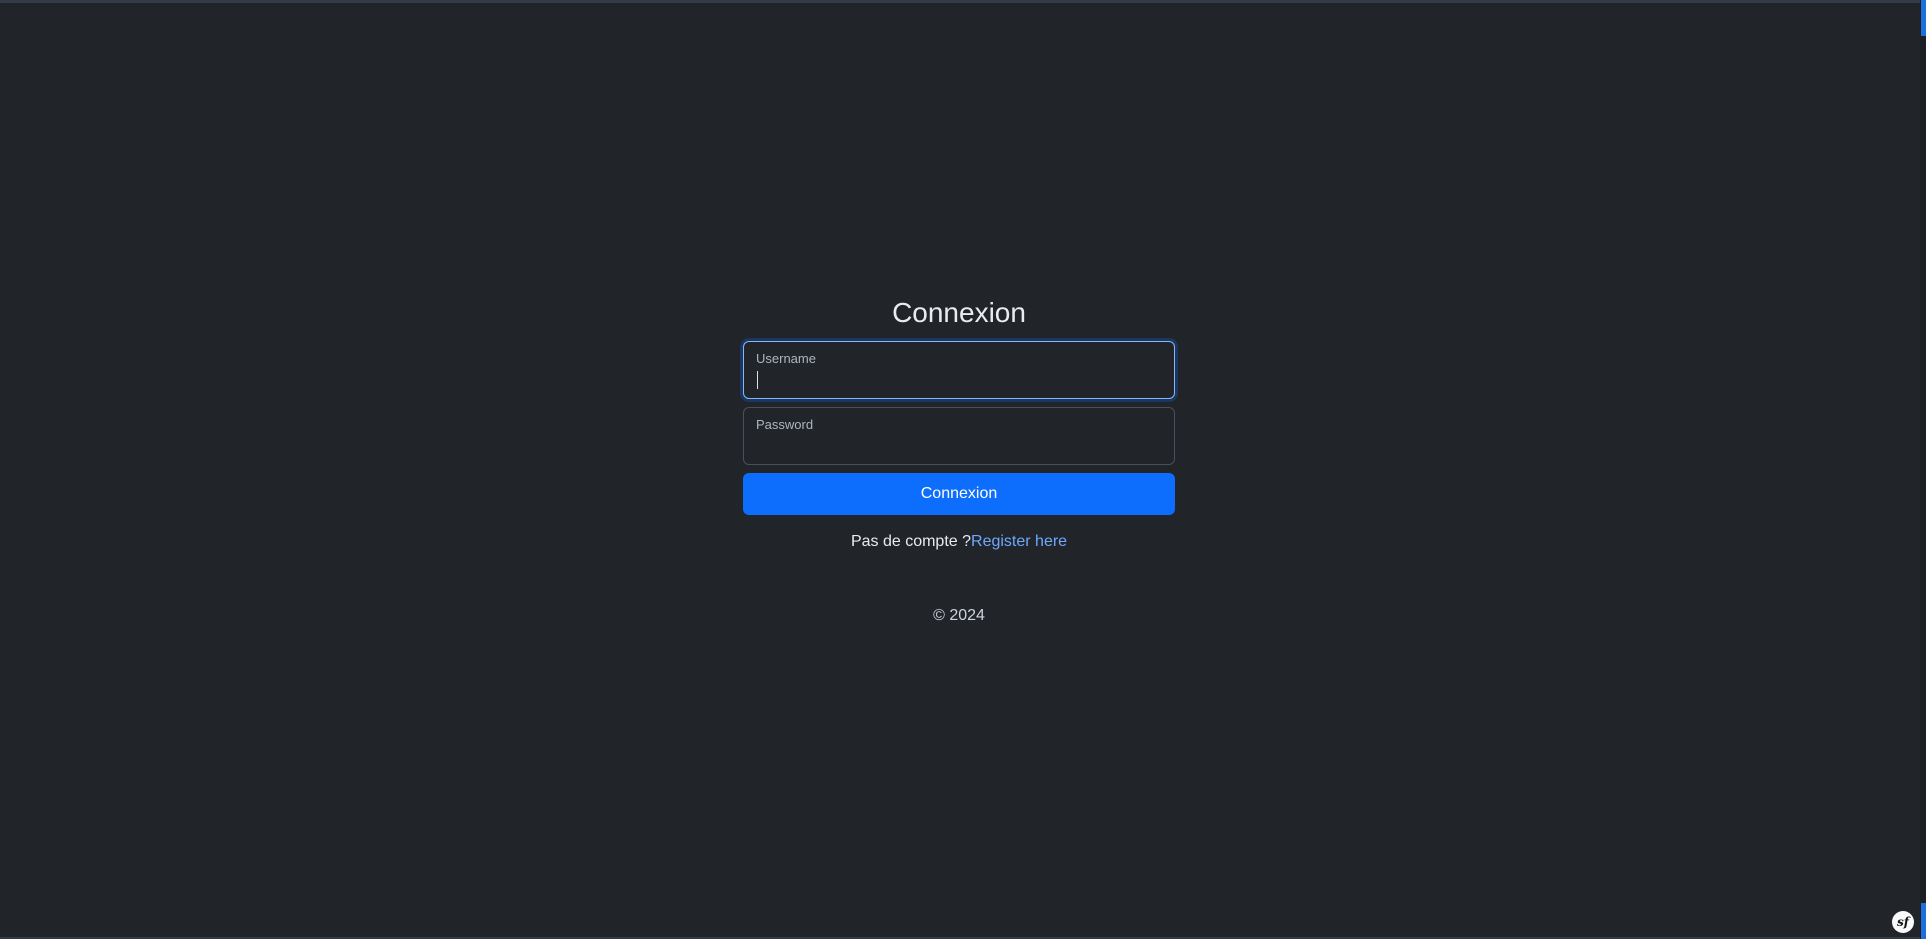  I want to click on scrollbar, so click(1923, 469).